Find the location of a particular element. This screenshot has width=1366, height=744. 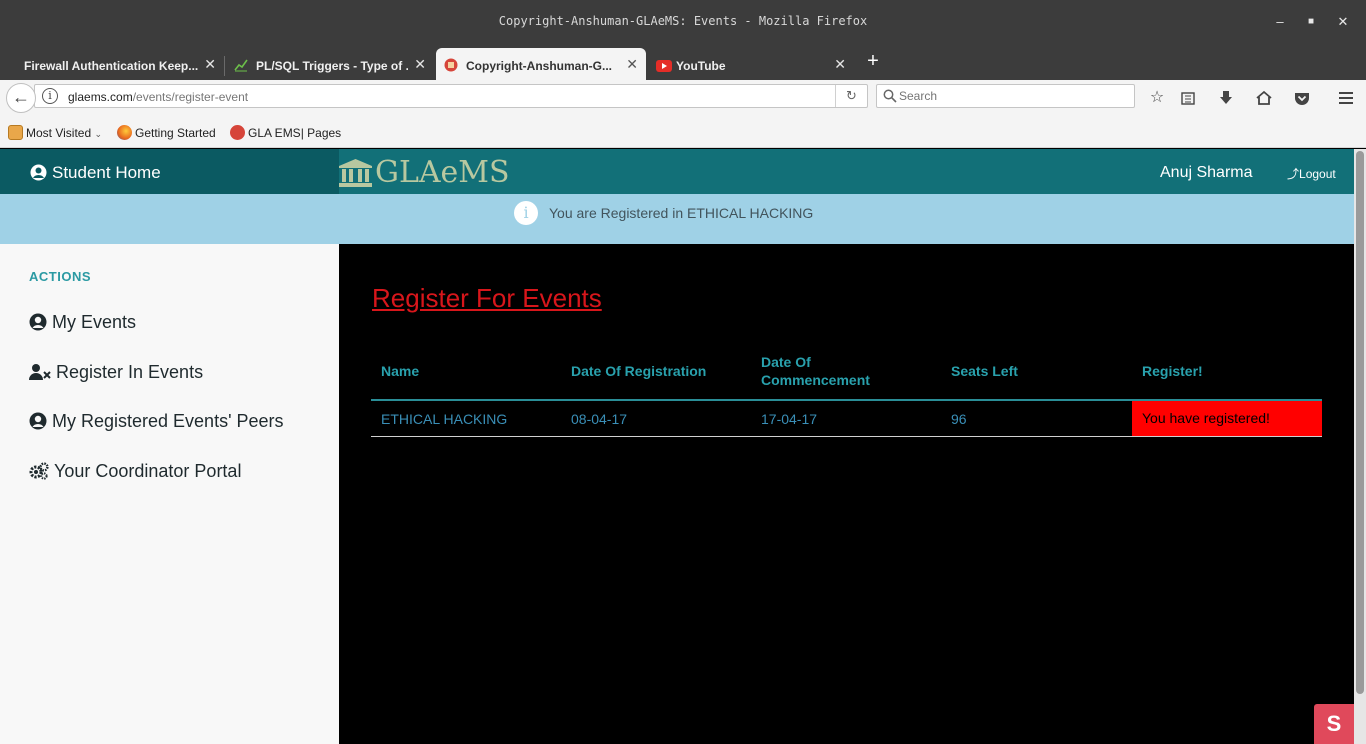

logout-link: ⤴Logout is located at coordinates (1311, 173).